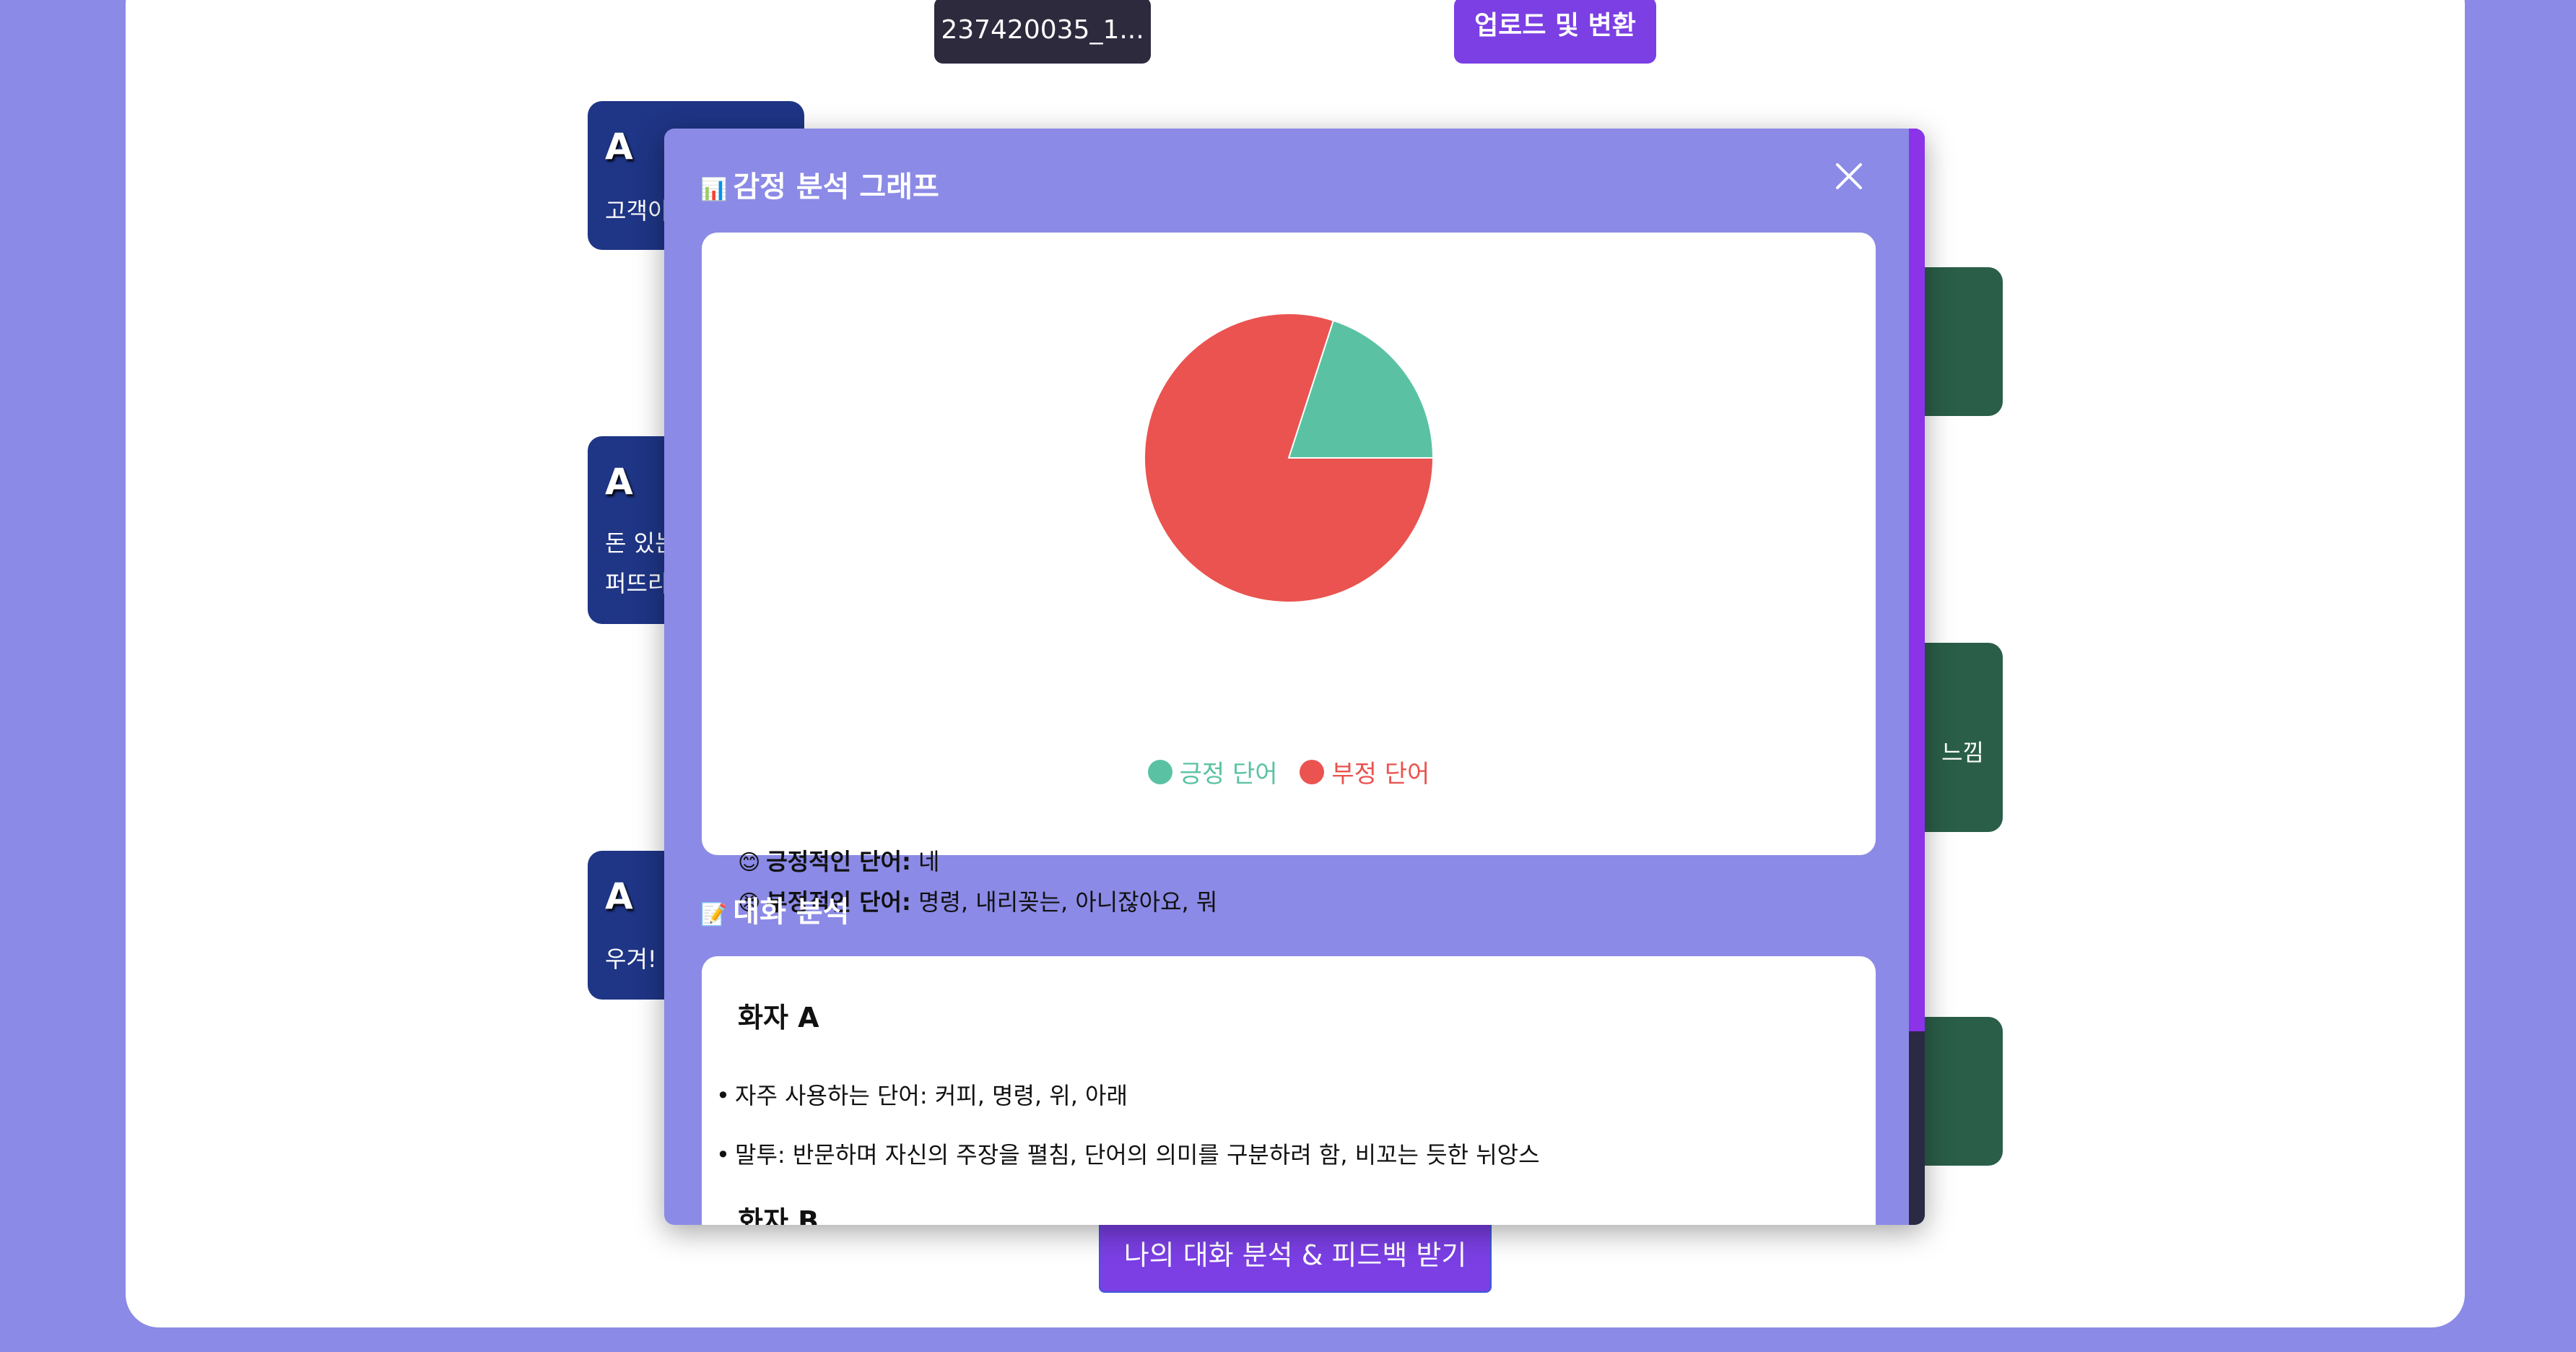 The height and width of the screenshot is (1352, 2576). Describe the element at coordinates (922, 1095) in the screenshot. I see `list-item: • 자주 사용하는 단어: 커피, 명령, 위, 아래` at that location.